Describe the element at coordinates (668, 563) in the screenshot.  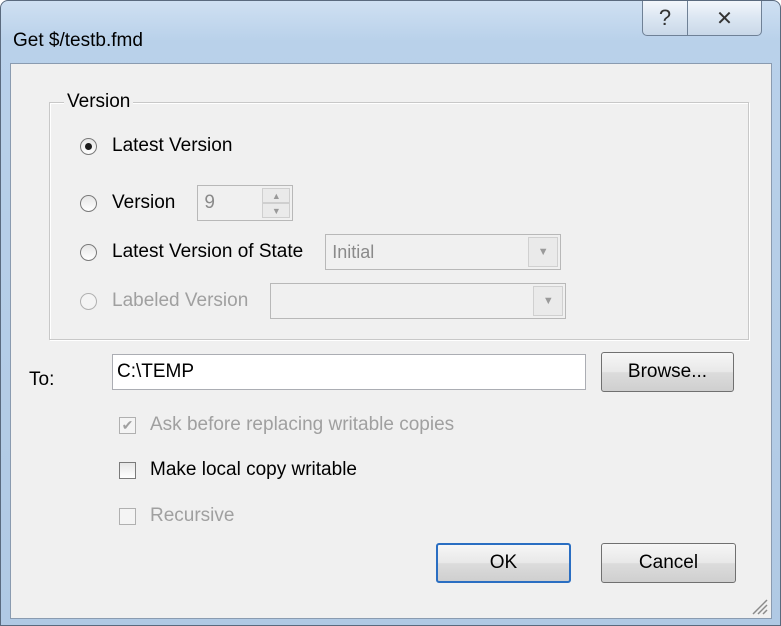
I see `cancel-button: Cancel` at that location.